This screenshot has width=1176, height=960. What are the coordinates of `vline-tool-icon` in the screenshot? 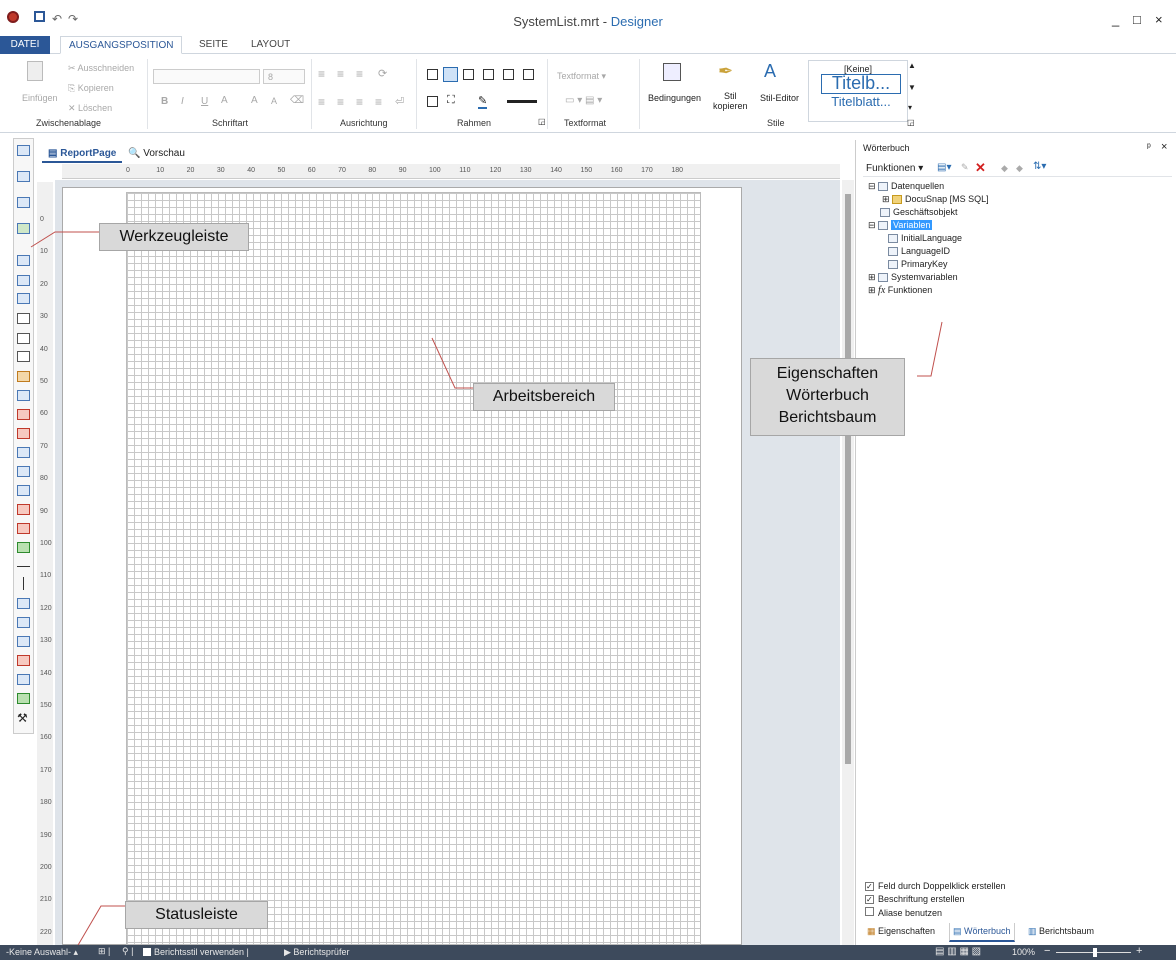 It's located at (23, 583).